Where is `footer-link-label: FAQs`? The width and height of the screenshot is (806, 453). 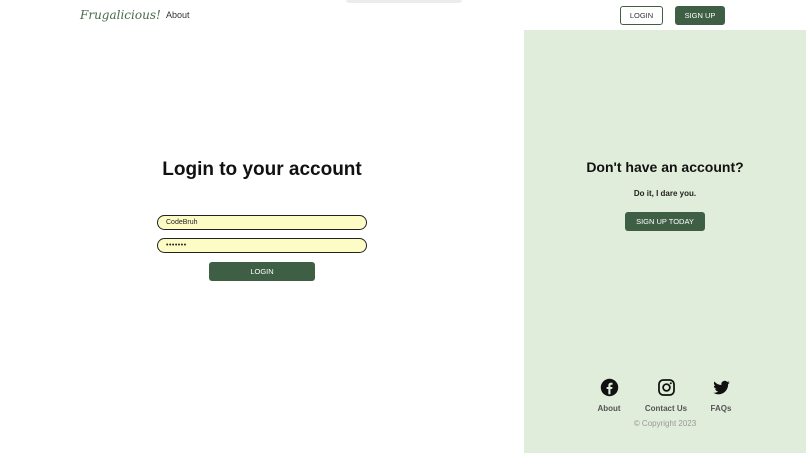 footer-link-label: FAQs is located at coordinates (721, 408).